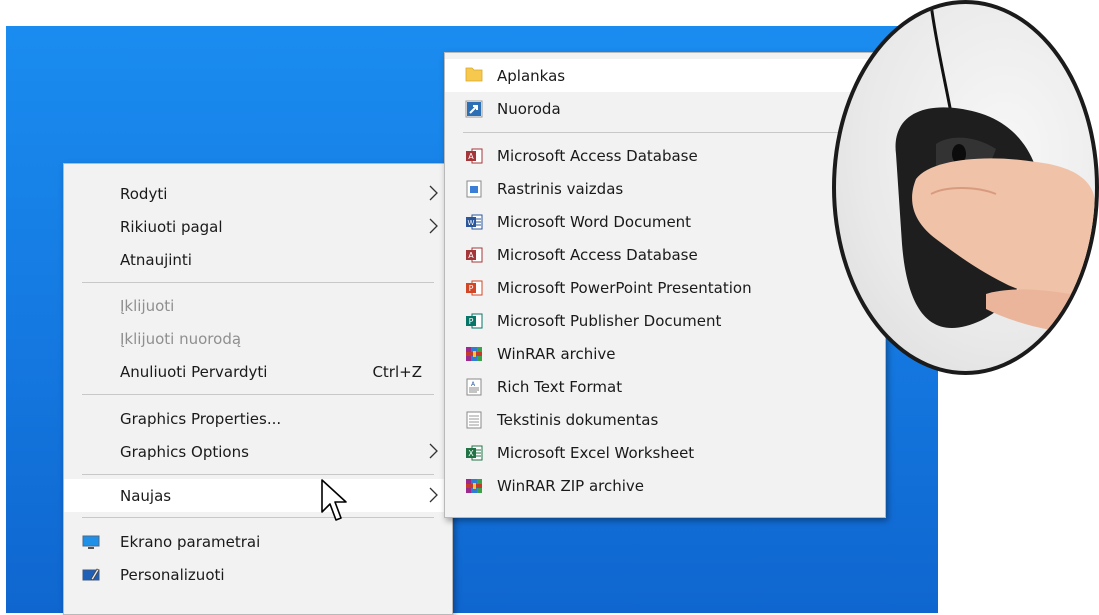 The height and width of the screenshot is (615, 1099). I want to click on submenu-item-word-document: W Microsoft Word Document, so click(665, 221).